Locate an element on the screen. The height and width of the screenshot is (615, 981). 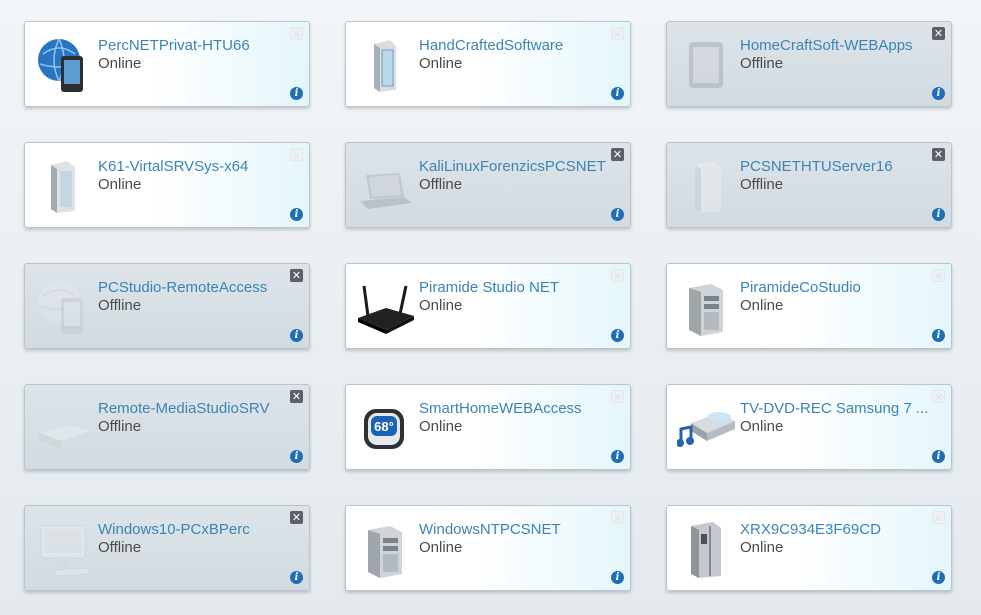
media-box-icon is located at coordinates (64, 428).